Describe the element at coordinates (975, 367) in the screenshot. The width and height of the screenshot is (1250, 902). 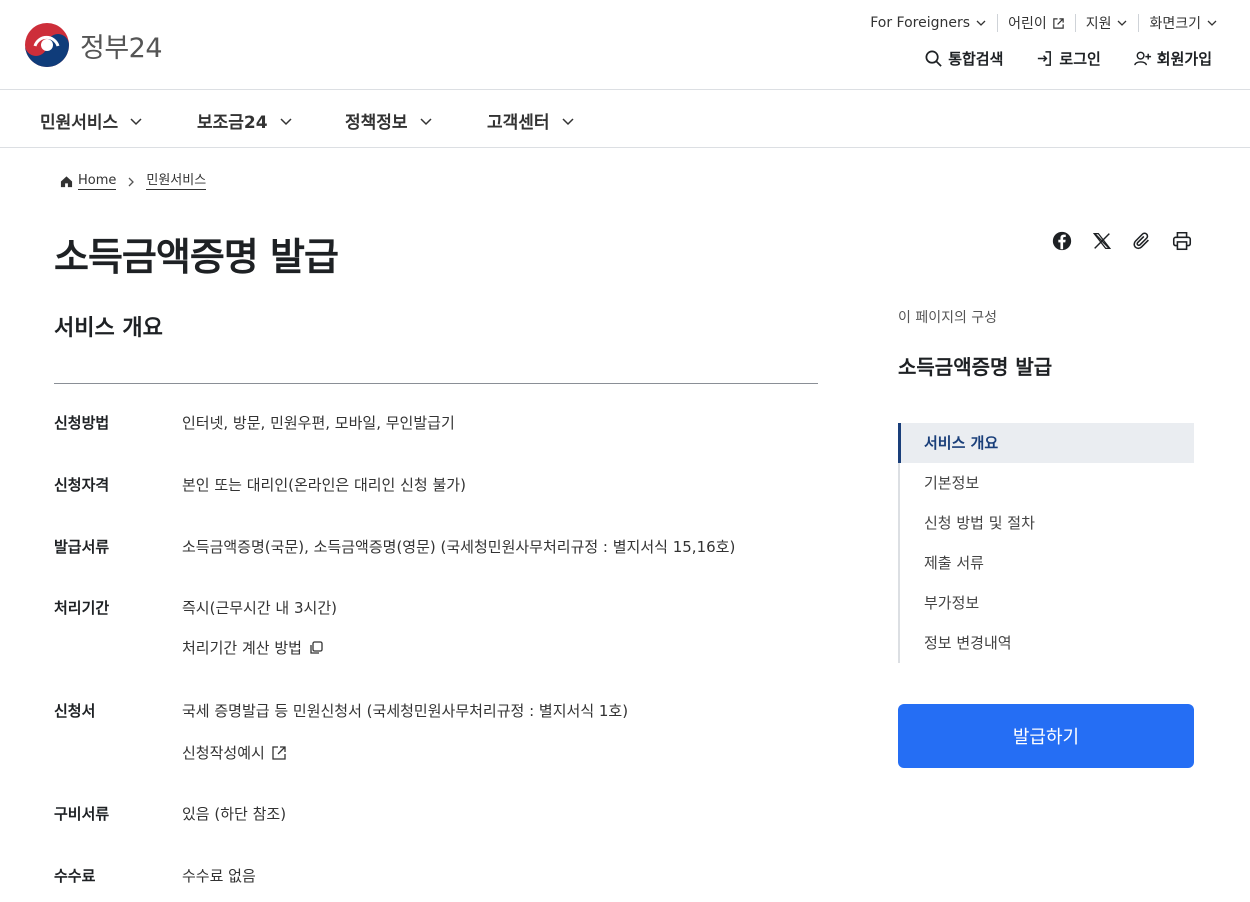
I see `toc-title: 소득금액증명 발급` at that location.